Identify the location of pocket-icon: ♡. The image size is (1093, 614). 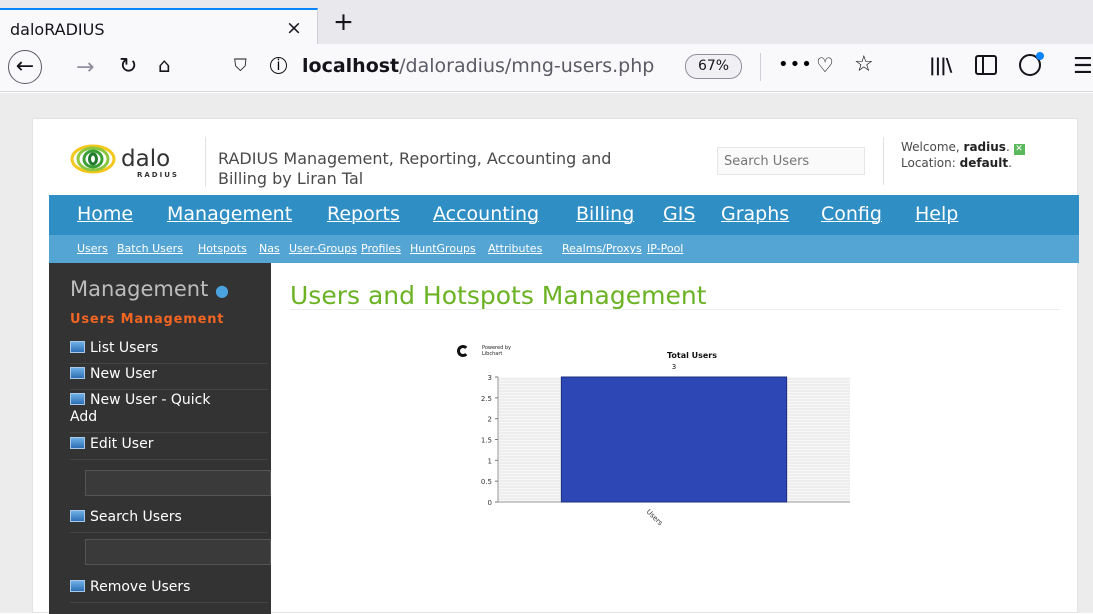
(825, 65).